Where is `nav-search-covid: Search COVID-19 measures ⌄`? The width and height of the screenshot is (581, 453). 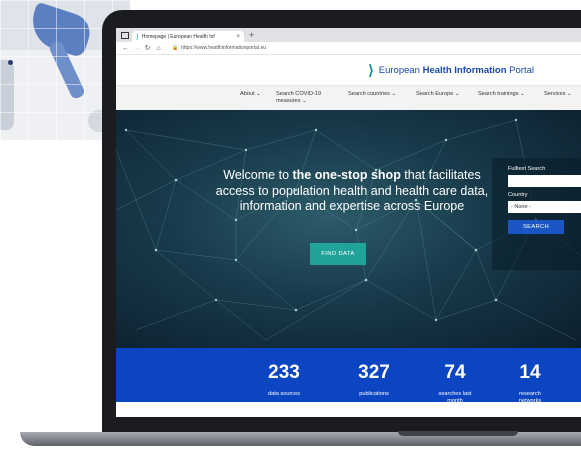
nav-search-covid: Search COVID-19 measures ⌄ is located at coordinates (298, 97).